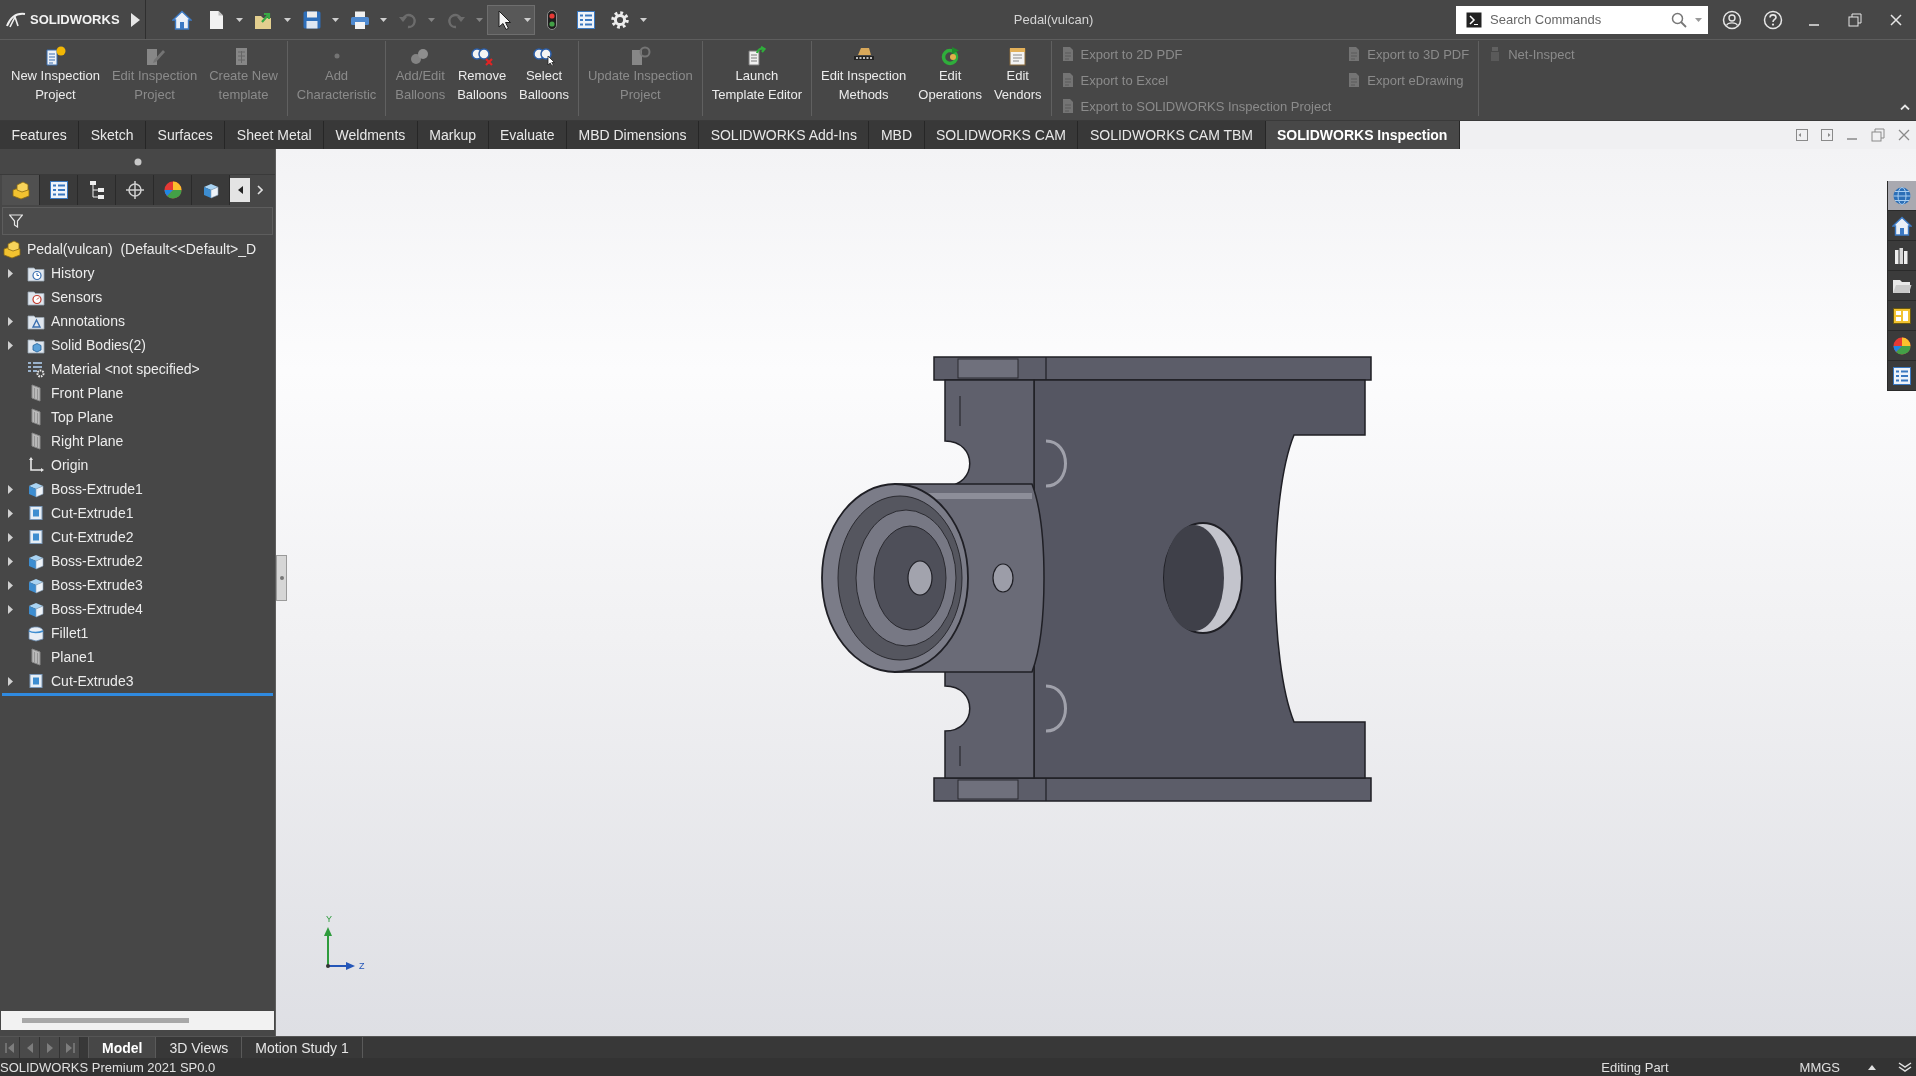 The height and width of the screenshot is (1076, 1916). I want to click on tree-item: Plane1, so click(73, 657).